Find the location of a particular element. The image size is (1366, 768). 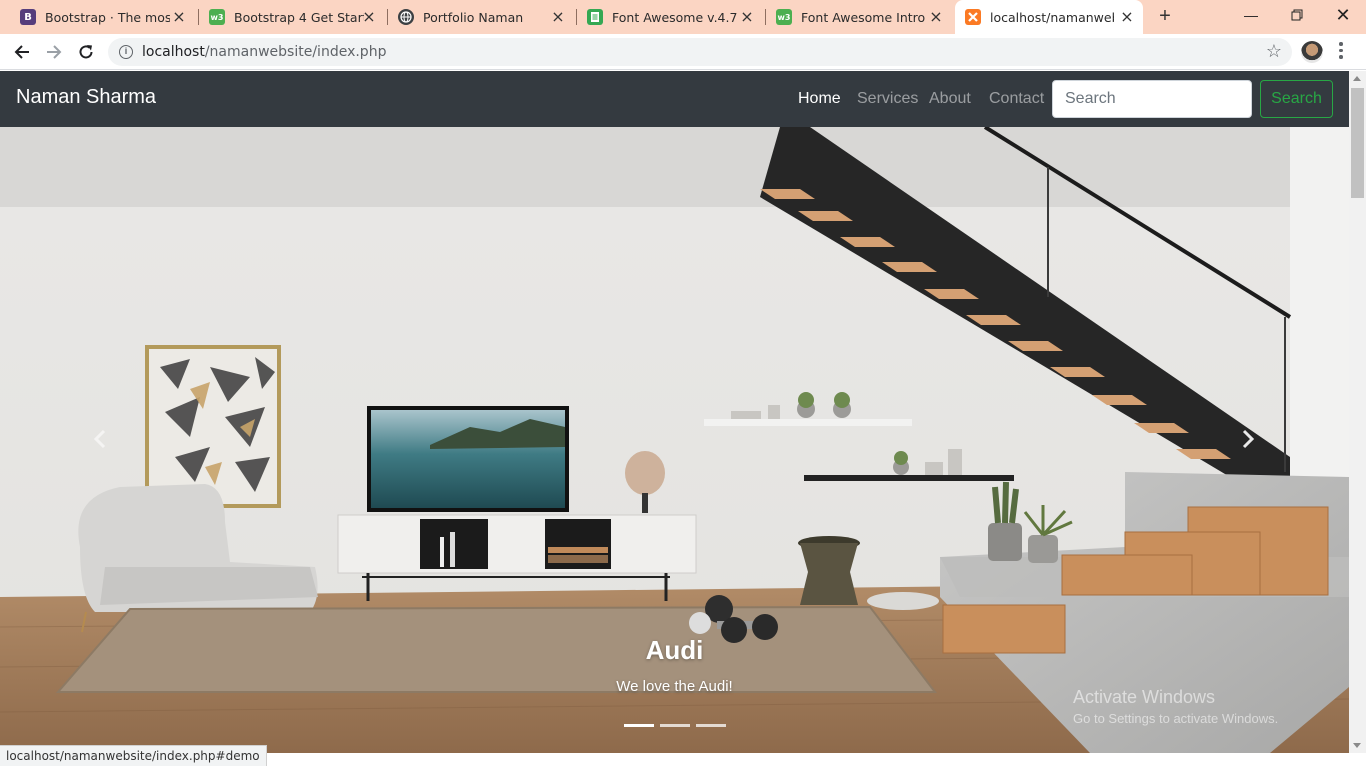

xampp-favicon-icon is located at coordinates (973, 17).